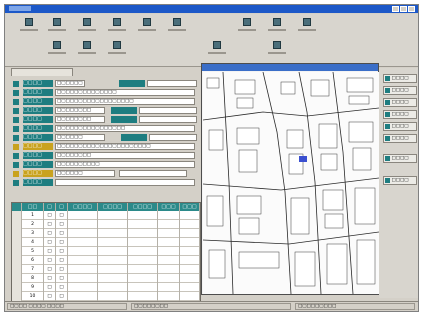 The width and height of the screenshot is (423, 316). I want to click on table-cell: 8, so click(33, 278).